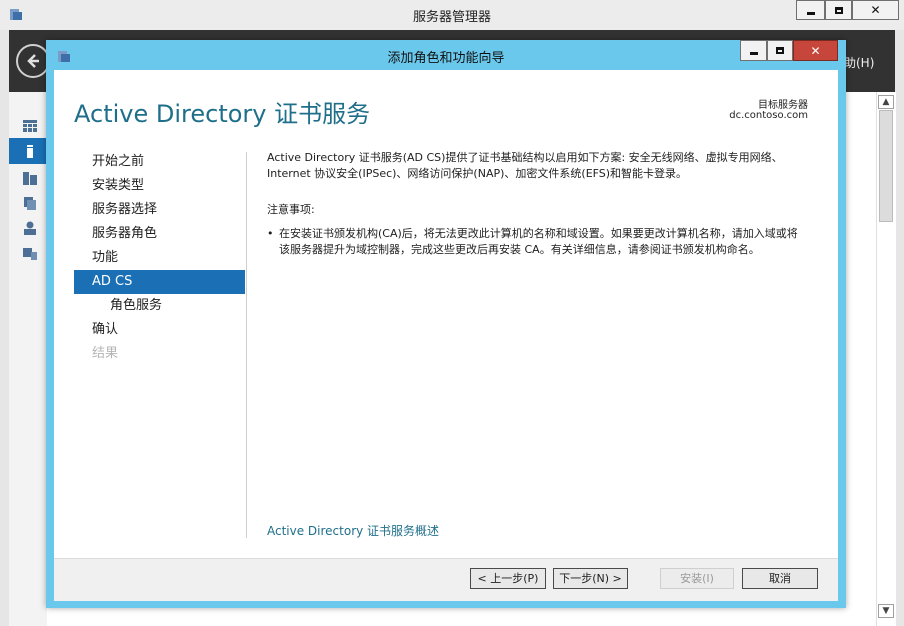 Image resolution: width=904 pixels, height=626 pixels. Describe the element at coordinates (886, 166) in the screenshot. I see `scrollbar-thumb` at that location.